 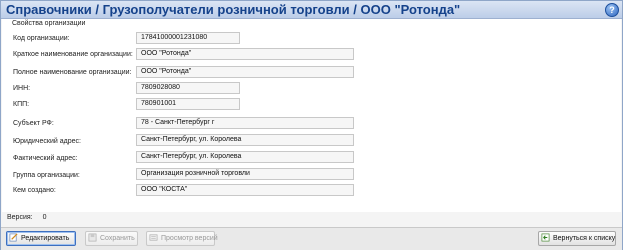 I want to click on org-code-label: Код организации:, so click(x=41, y=38).